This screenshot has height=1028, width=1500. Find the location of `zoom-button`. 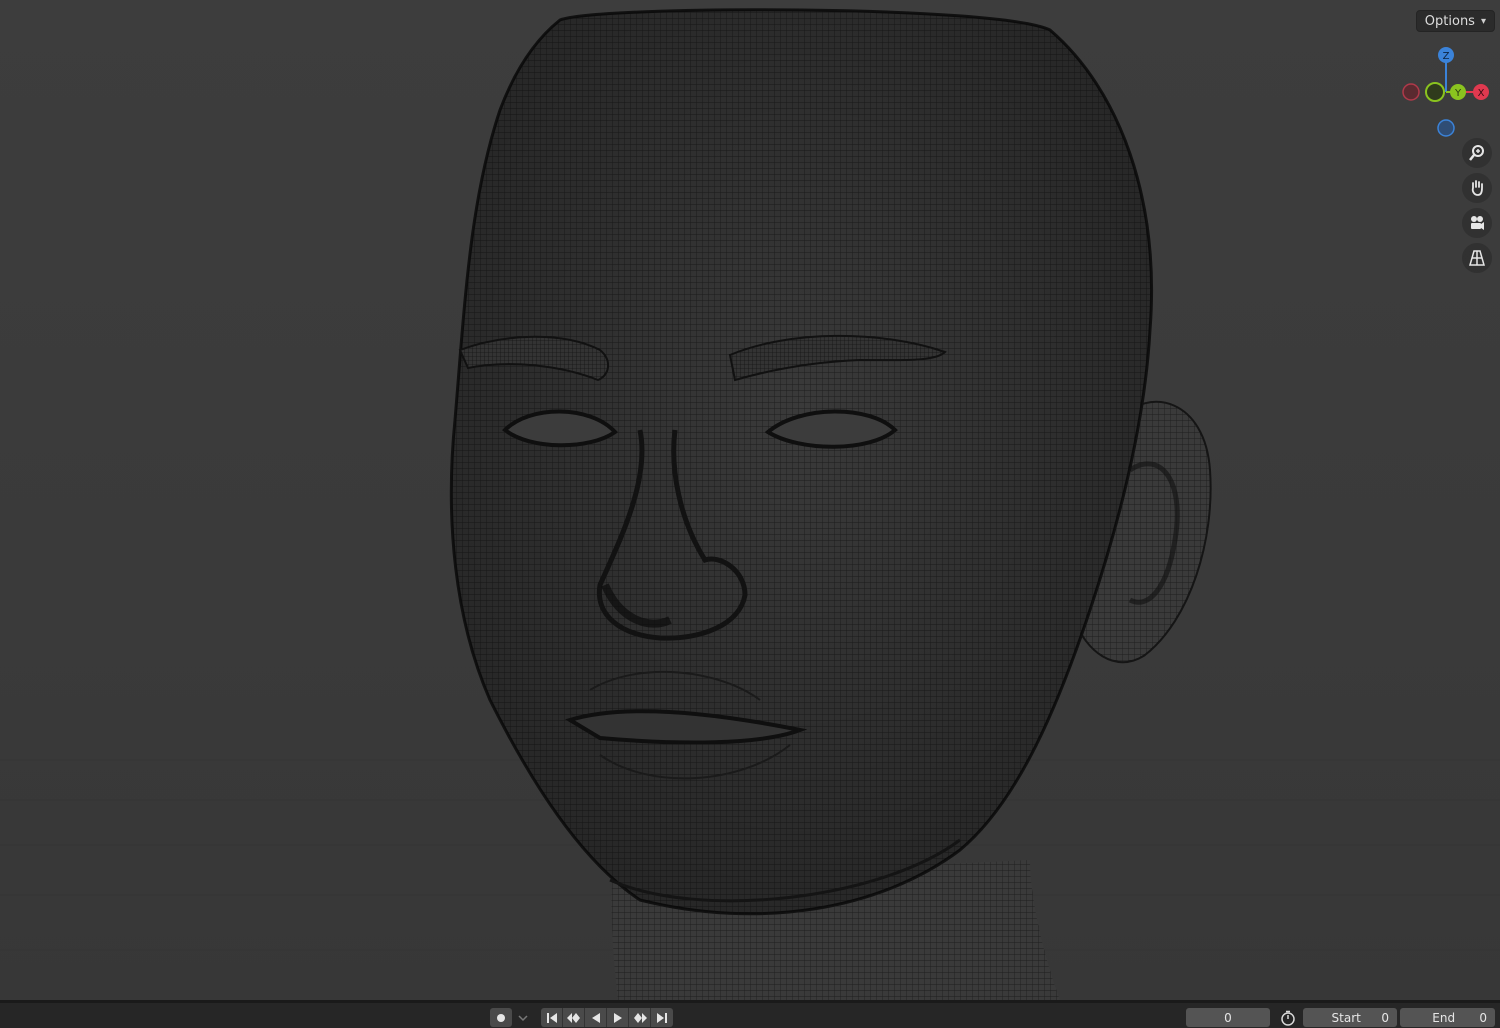

zoom-button is located at coordinates (1477, 153).